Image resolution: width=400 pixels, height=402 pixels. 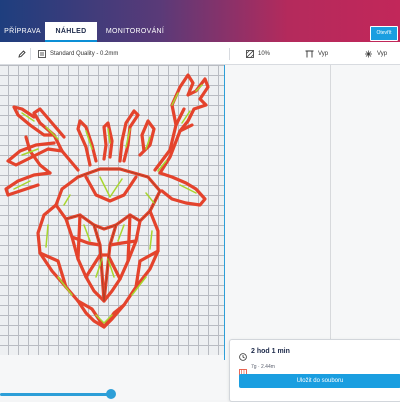 What do you see at coordinates (42, 55) in the screenshot?
I see `profile-icon` at bounding box center [42, 55].